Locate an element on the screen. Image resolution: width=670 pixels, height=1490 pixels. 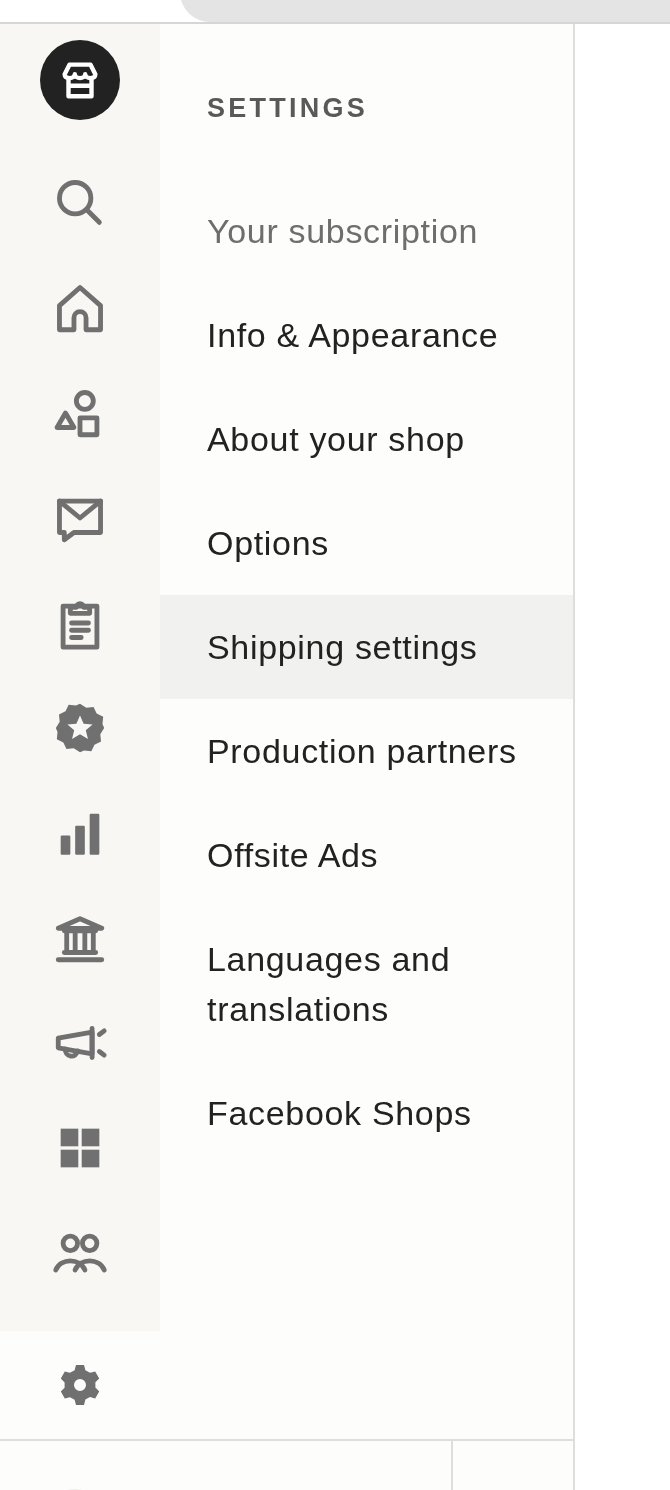
settings-menu-item: Offsite Ads is located at coordinates (366, 854).